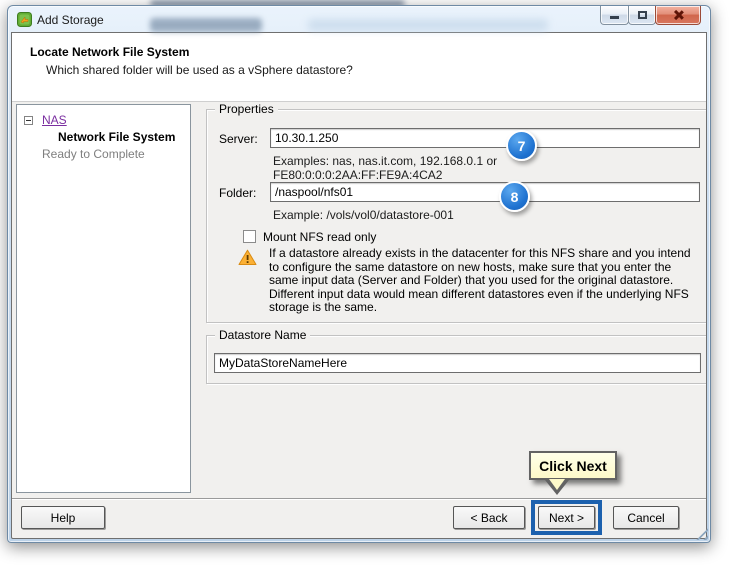 Image resolution: width=730 pixels, height=573 pixels. I want to click on sidebar-item-nas: NAS, so click(54, 120).